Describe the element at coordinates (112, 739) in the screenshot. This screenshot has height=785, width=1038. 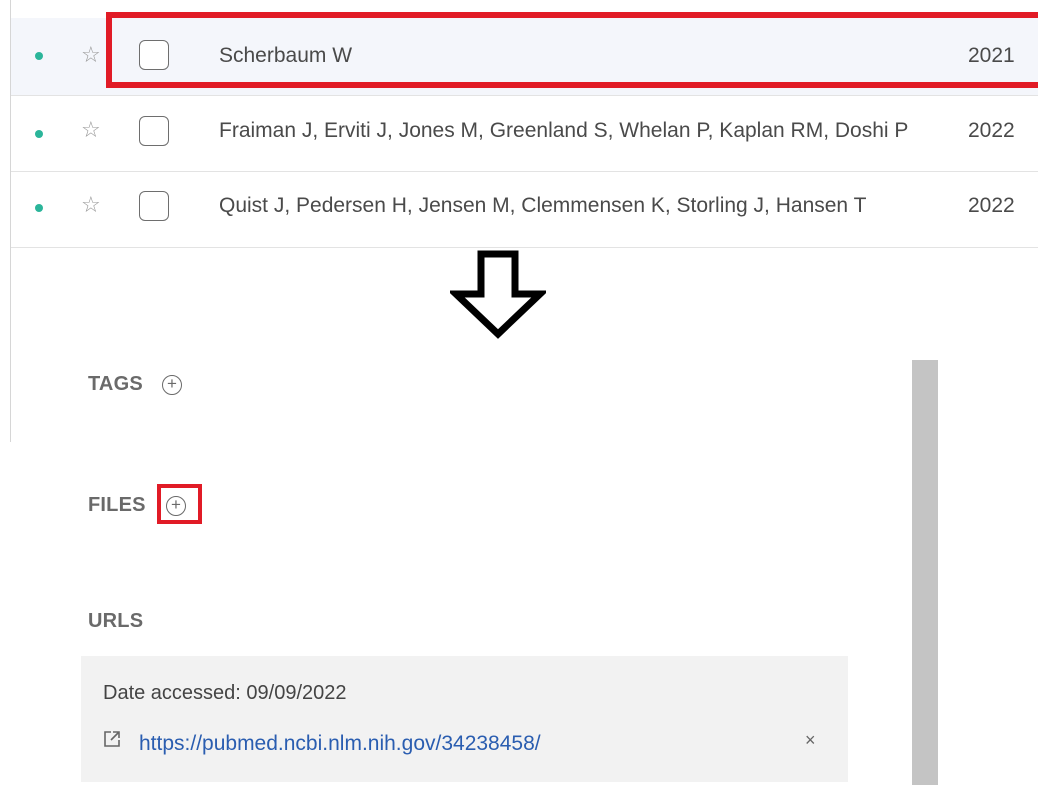
I see `external-link-icon` at that location.